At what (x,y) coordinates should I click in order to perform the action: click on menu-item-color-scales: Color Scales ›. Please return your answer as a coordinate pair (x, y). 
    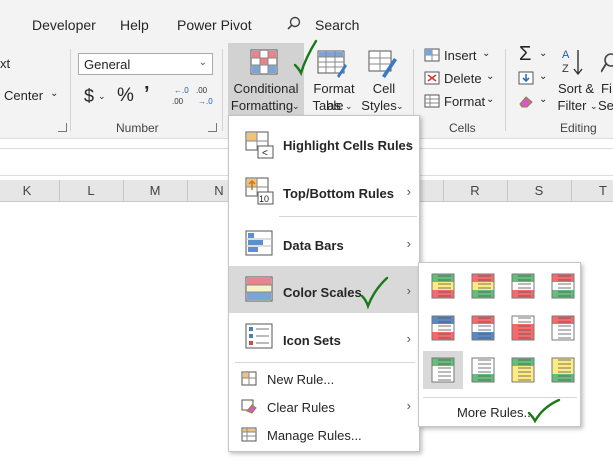
    Looking at the image, I should click on (324, 289).